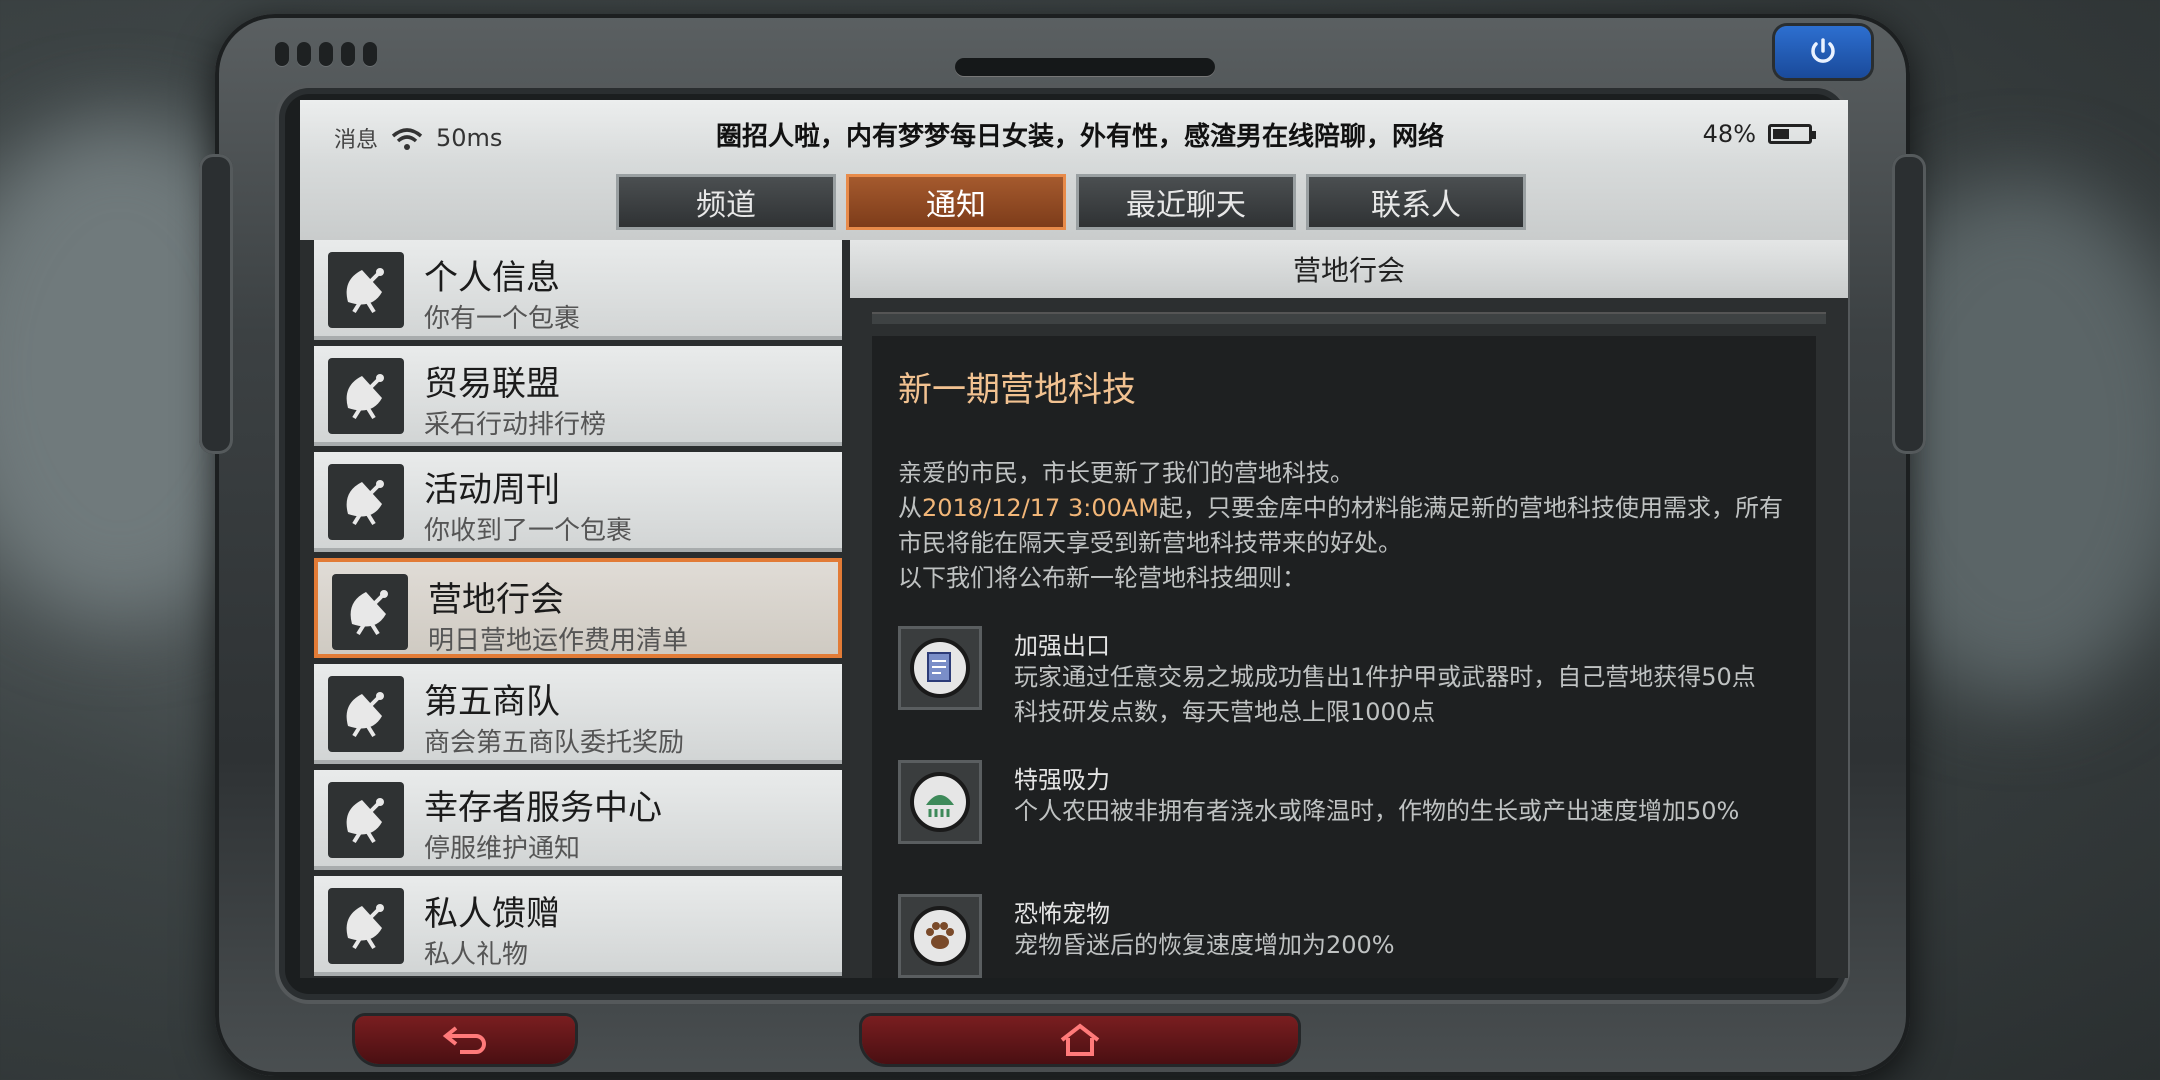 The width and height of the screenshot is (2160, 1080). What do you see at coordinates (1729, 134) in the screenshot?
I see `battery-percent: 48%` at bounding box center [1729, 134].